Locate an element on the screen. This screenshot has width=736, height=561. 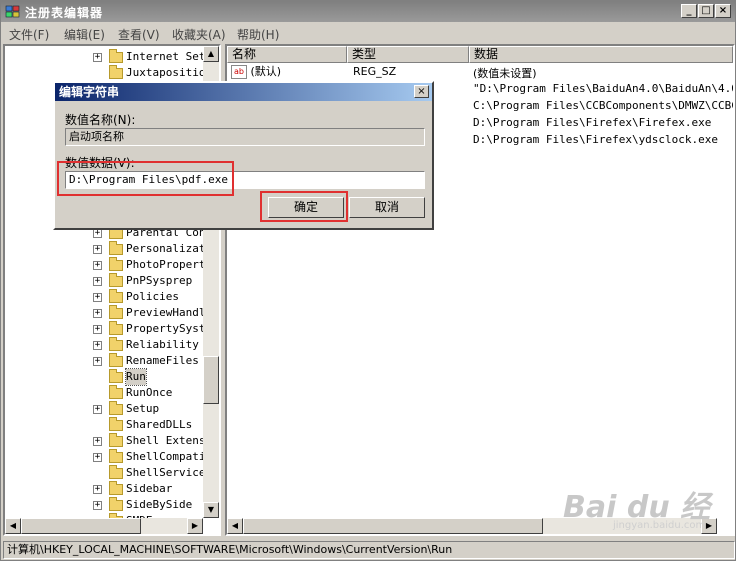
tree-item: + RenameFiles is located at coordinates (103, 361).